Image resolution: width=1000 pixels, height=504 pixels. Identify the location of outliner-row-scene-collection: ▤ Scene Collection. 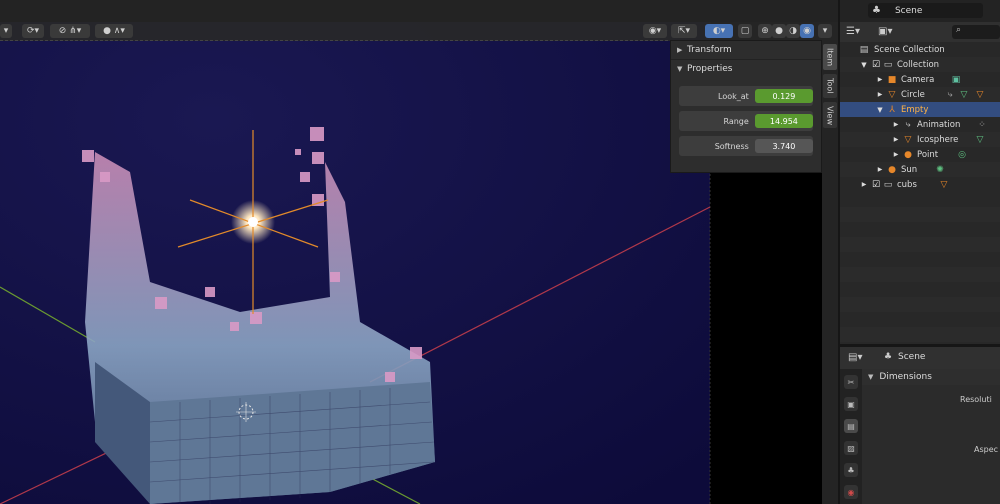
(920, 49).